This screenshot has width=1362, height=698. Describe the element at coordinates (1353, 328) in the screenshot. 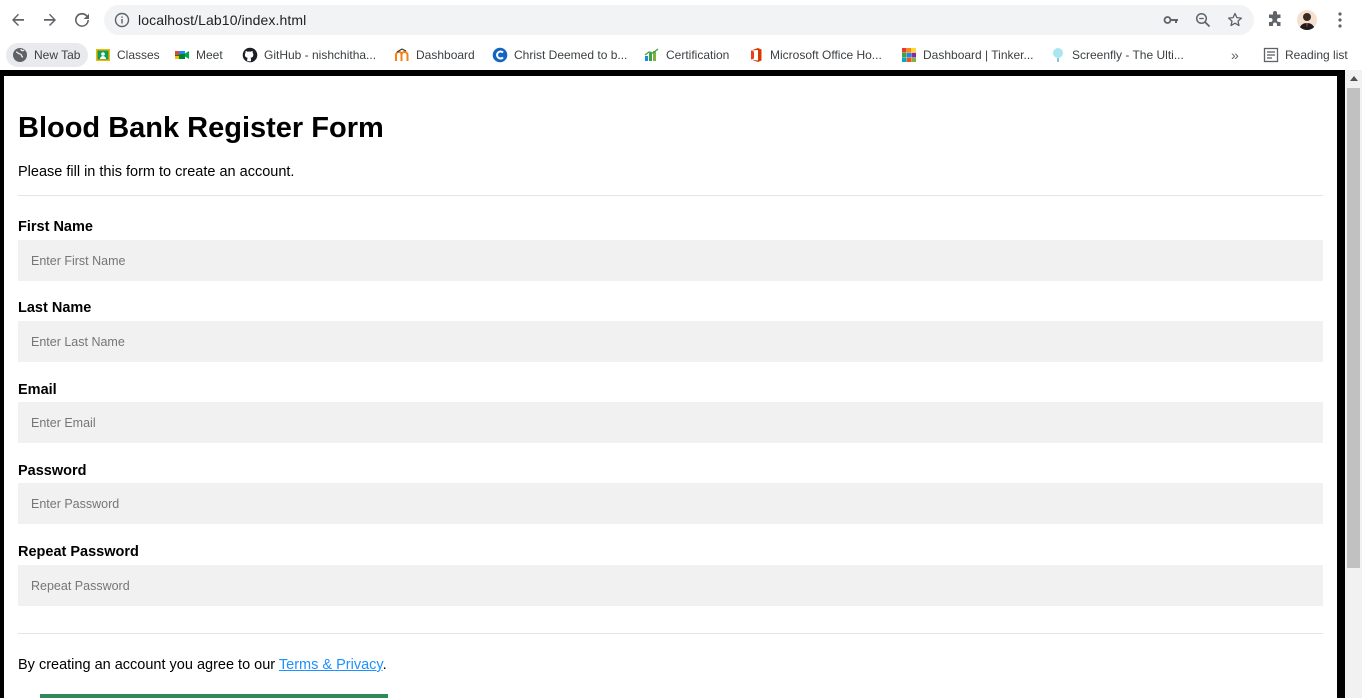

I see `scrollbar-thumb` at that location.